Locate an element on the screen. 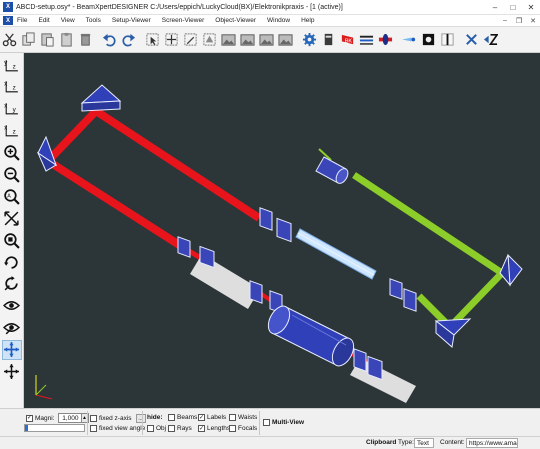  menu-edit: Edit is located at coordinates (43, 20).